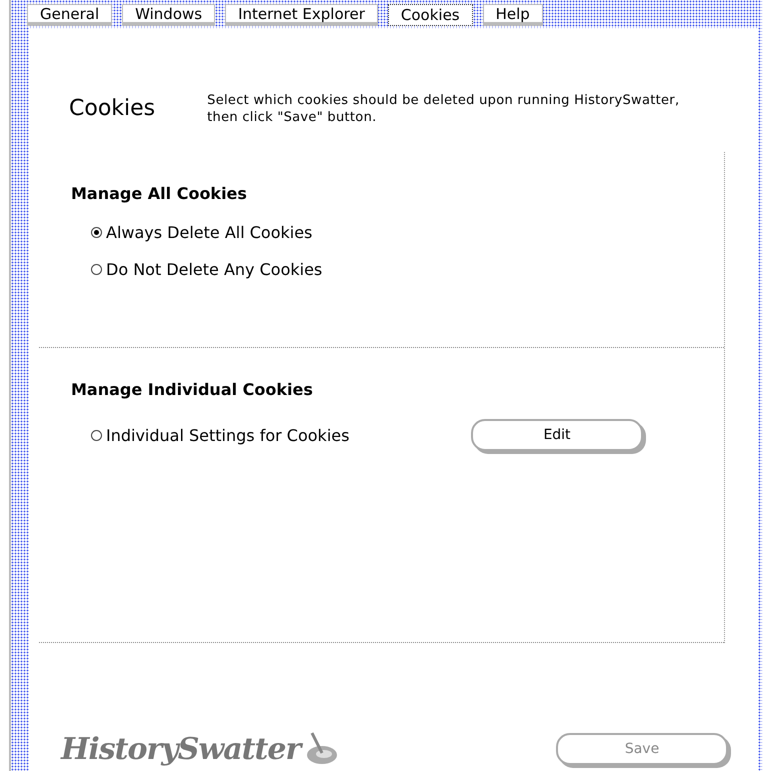 The width and height of the screenshot is (763, 771). I want to click on tab: Internet Explorer, so click(301, 15).